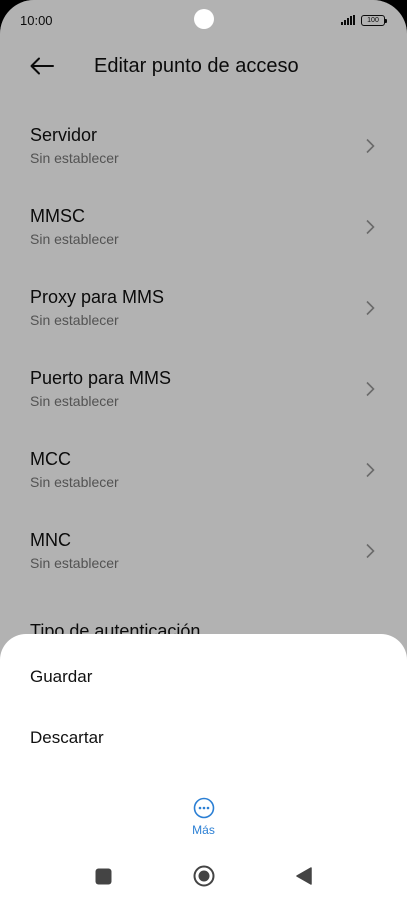 The image size is (407, 906). I want to click on circle-icon, so click(203, 876).